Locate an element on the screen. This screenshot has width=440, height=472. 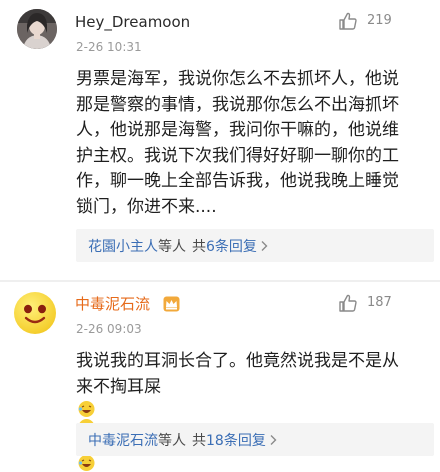
replies-summary-button: 中毒泥石流 等人 共 18条回复 is located at coordinates (255, 439).